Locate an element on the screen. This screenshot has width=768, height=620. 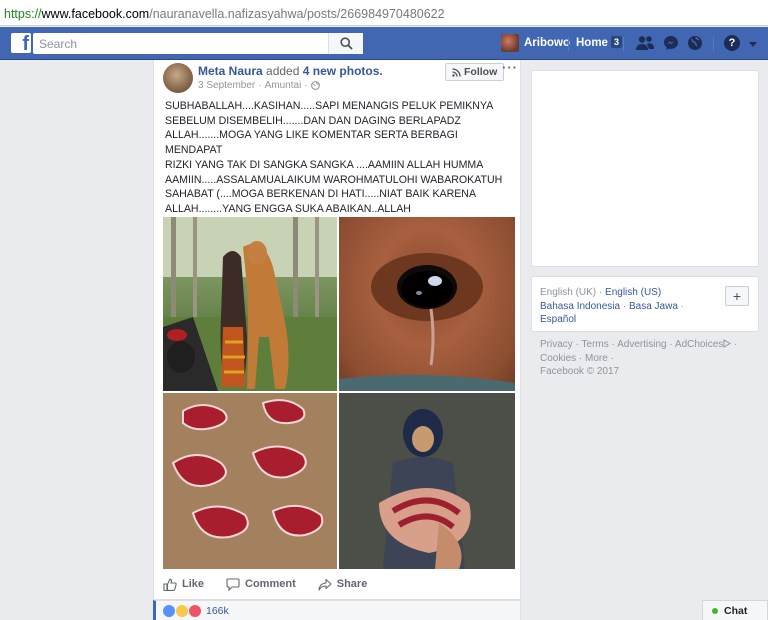
friend-requests-icon is located at coordinates (645, 43).